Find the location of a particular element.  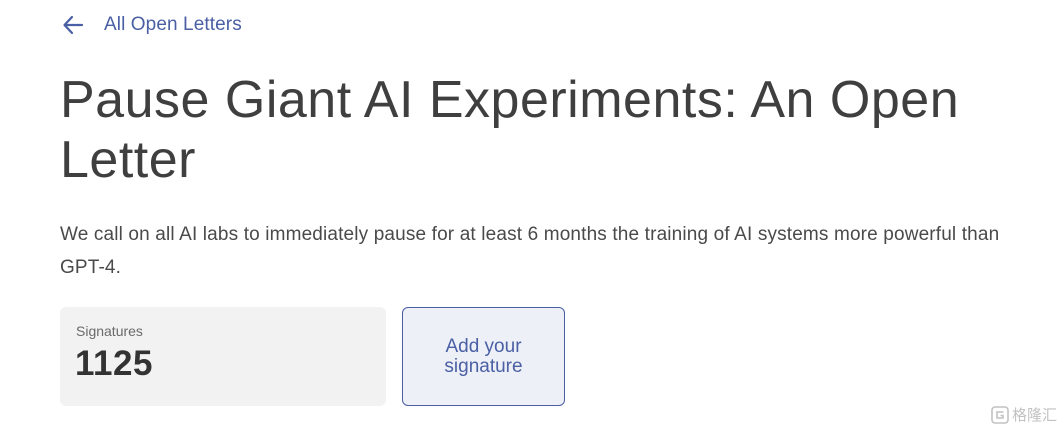

arrow-left-icon is located at coordinates (73, 25).